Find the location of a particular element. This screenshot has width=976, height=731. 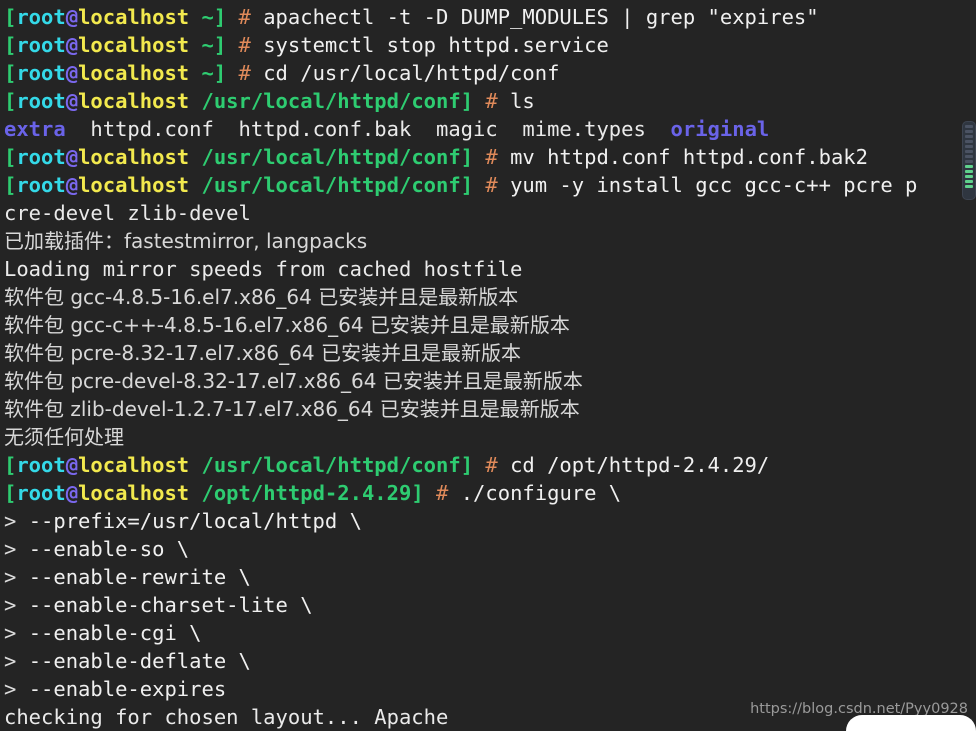

terminal-output-line: cre-devel zlib-devel is located at coordinates (490, 213).